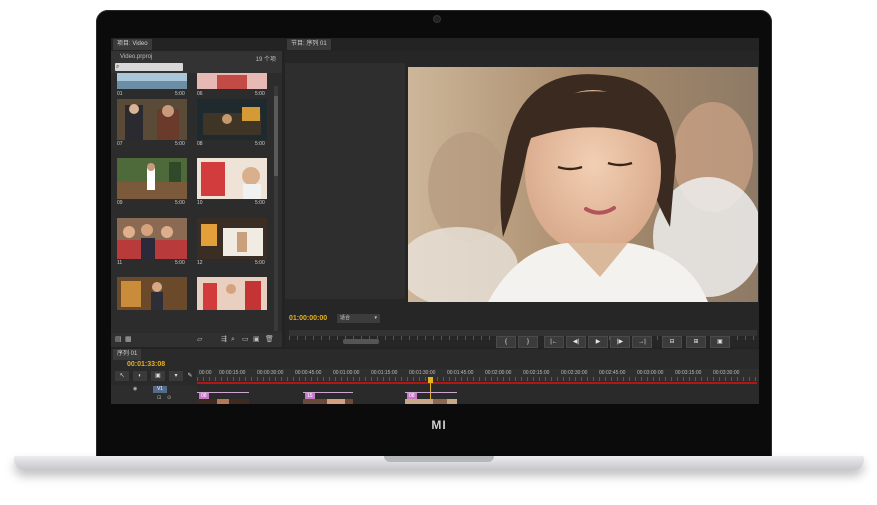  I want to click on new-item-icon: ▣, so click(256, 340).